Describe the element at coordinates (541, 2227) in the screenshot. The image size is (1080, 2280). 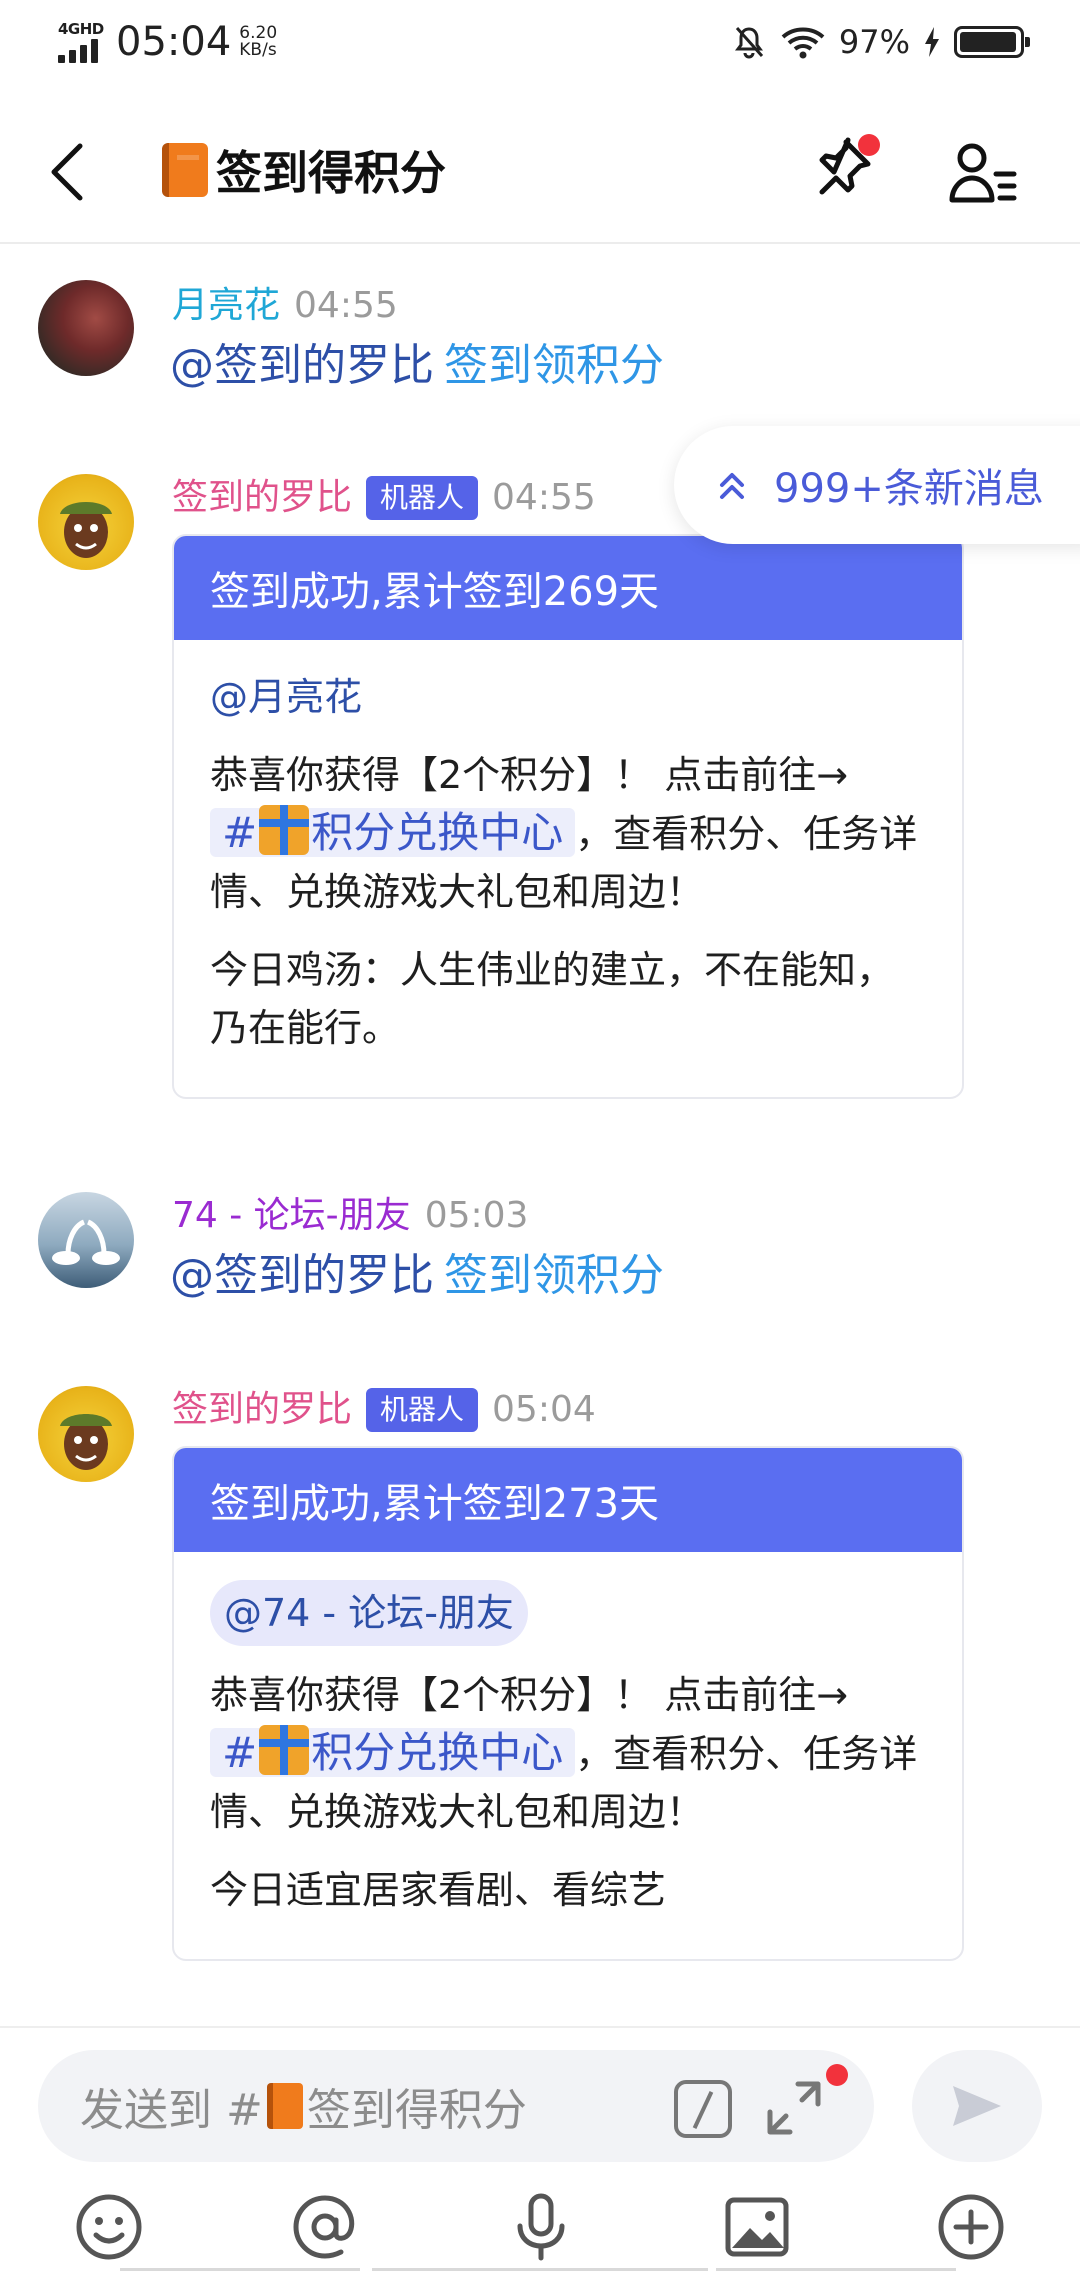
I see `microphone-icon` at that location.